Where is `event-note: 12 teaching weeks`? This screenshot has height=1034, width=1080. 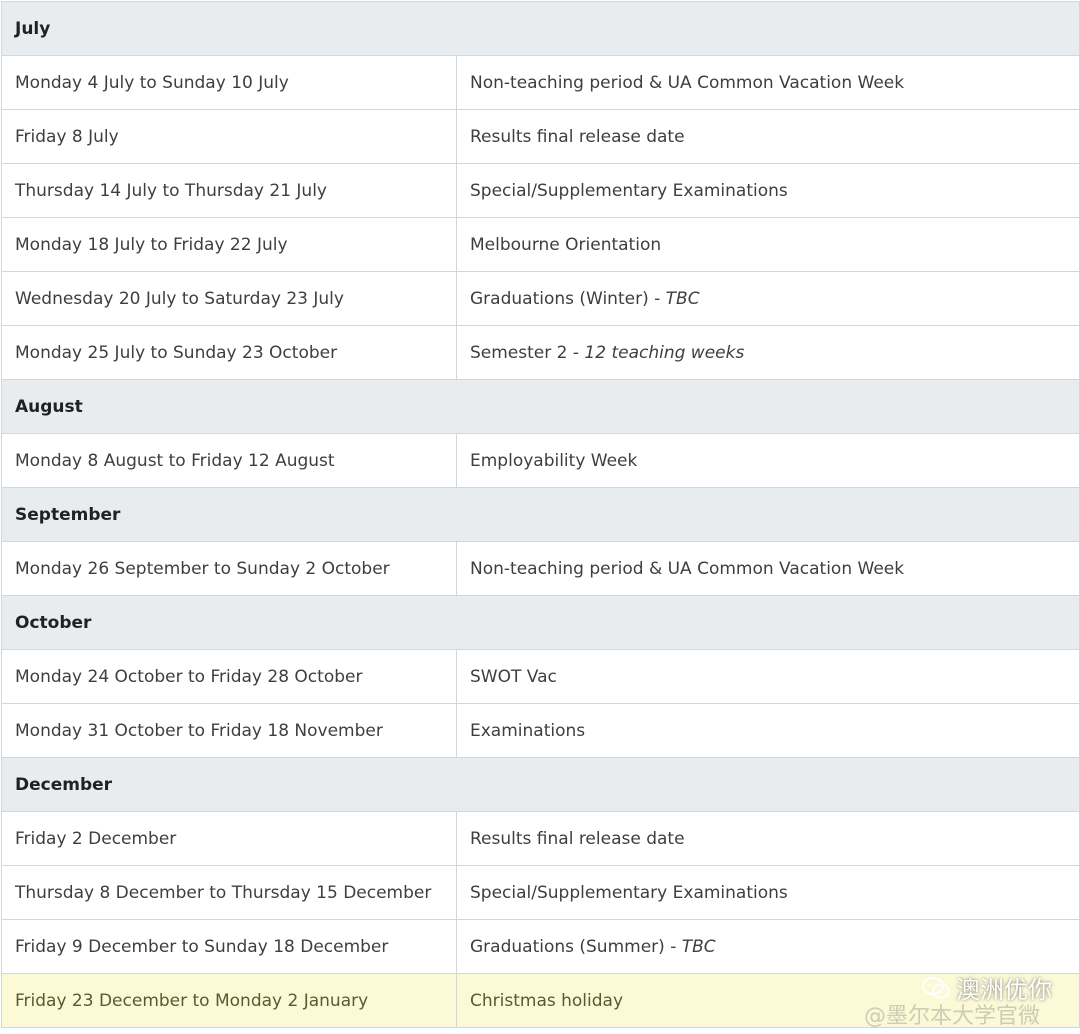 event-note: 12 teaching weeks is located at coordinates (664, 352).